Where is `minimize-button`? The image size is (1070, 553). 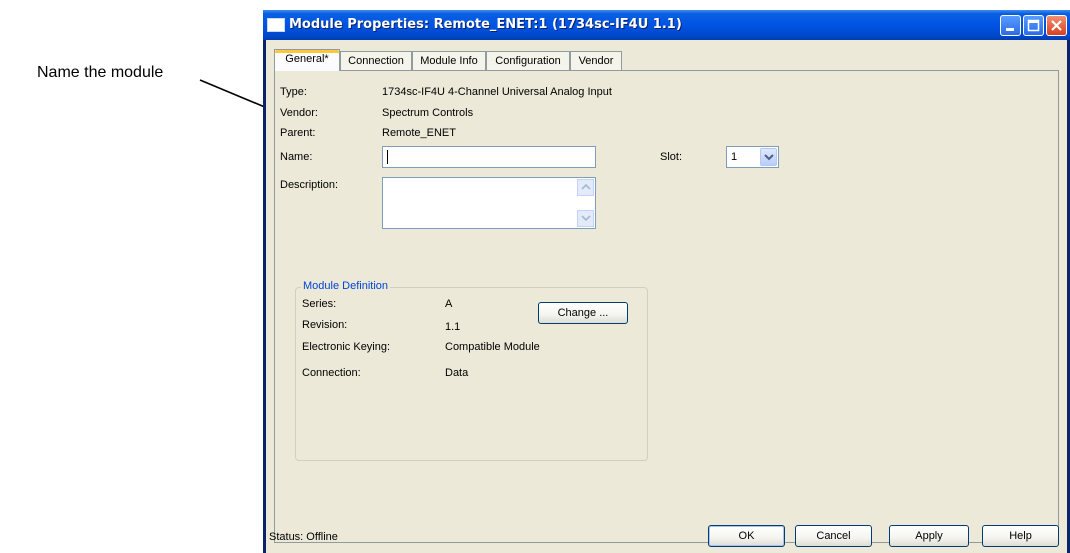
minimize-button is located at coordinates (1010, 25).